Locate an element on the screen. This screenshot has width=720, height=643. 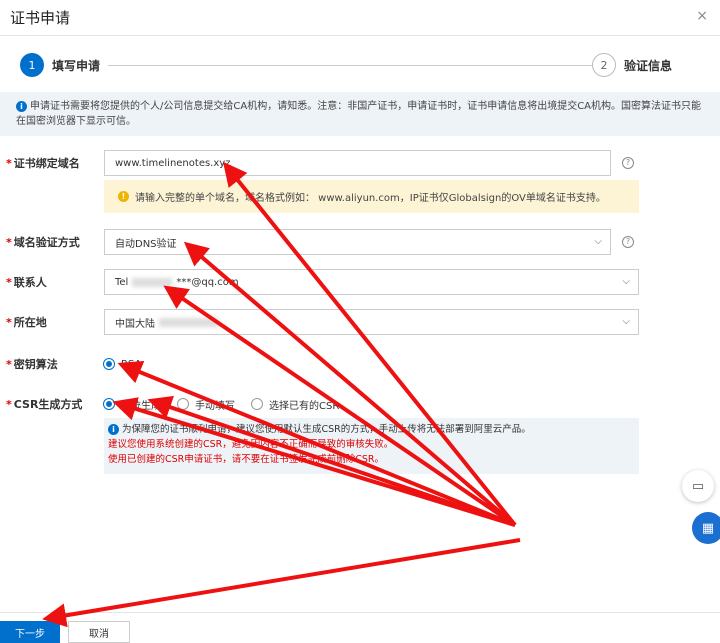
csr-label: * CSR生成方式 is located at coordinates (44, 404).